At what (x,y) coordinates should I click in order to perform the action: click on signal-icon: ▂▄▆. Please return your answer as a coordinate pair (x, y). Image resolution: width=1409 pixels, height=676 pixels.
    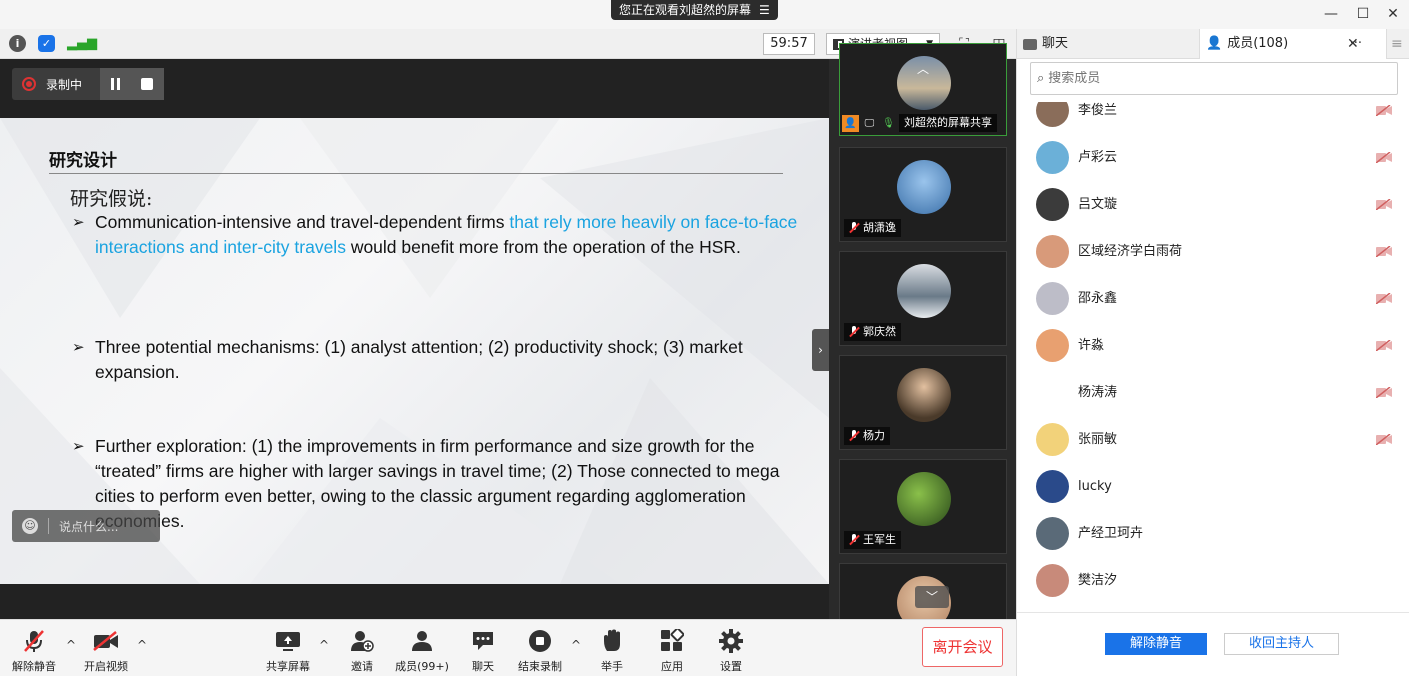
    Looking at the image, I should click on (82, 43).